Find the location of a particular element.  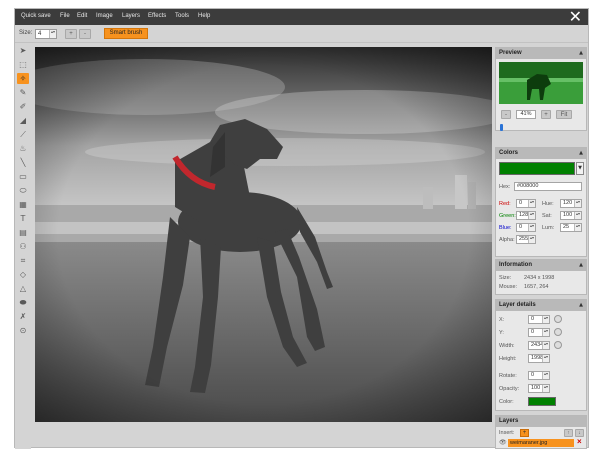

x-input: 0 ▴▾ is located at coordinates (539, 319).